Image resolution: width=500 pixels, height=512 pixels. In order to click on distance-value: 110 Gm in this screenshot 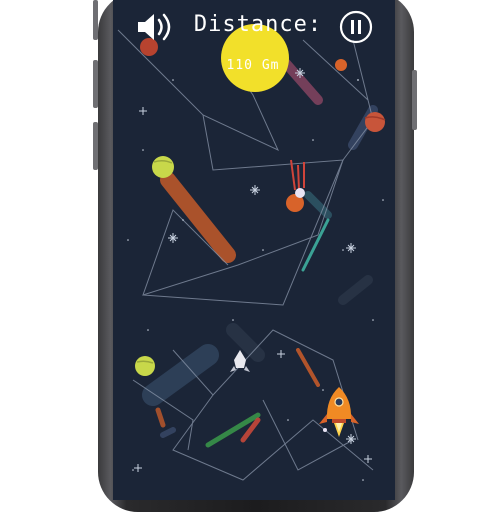, I will do `click(253, 65)`.